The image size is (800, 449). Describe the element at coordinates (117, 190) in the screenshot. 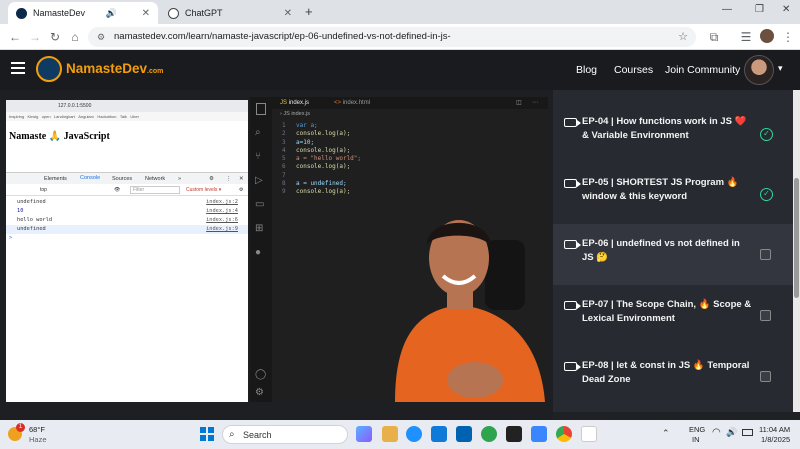

I see `eye-icon: 👁` at that location.